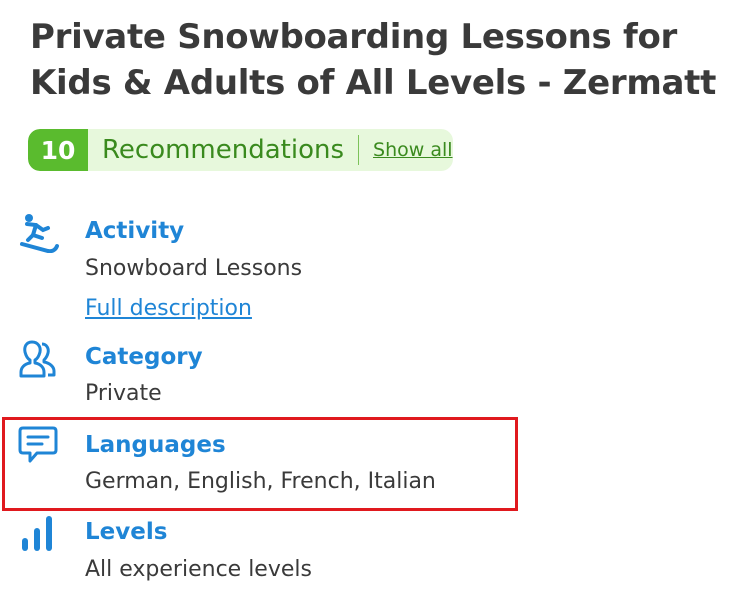 The height and width of the screenshot is (597, 754). I want to click on languages-value: German, English, French, Italian, so click(260, 481).